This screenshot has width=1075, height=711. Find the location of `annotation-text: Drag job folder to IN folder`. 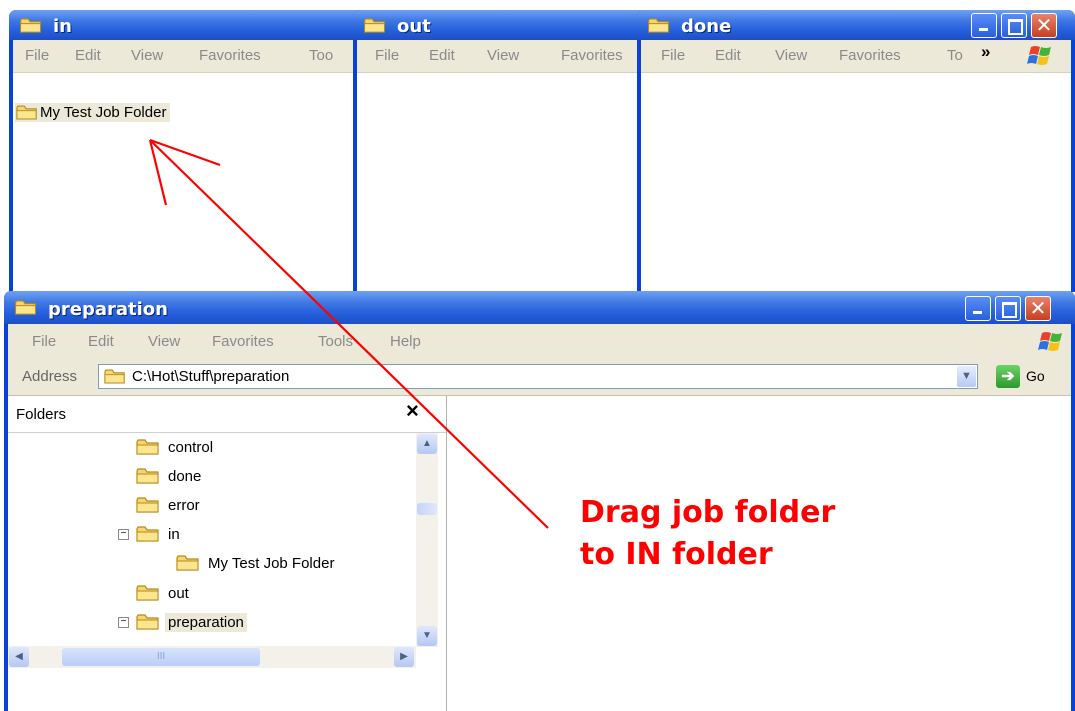

annotation-text: Drag job folder to IN folder is located at coordinates (707, 534).